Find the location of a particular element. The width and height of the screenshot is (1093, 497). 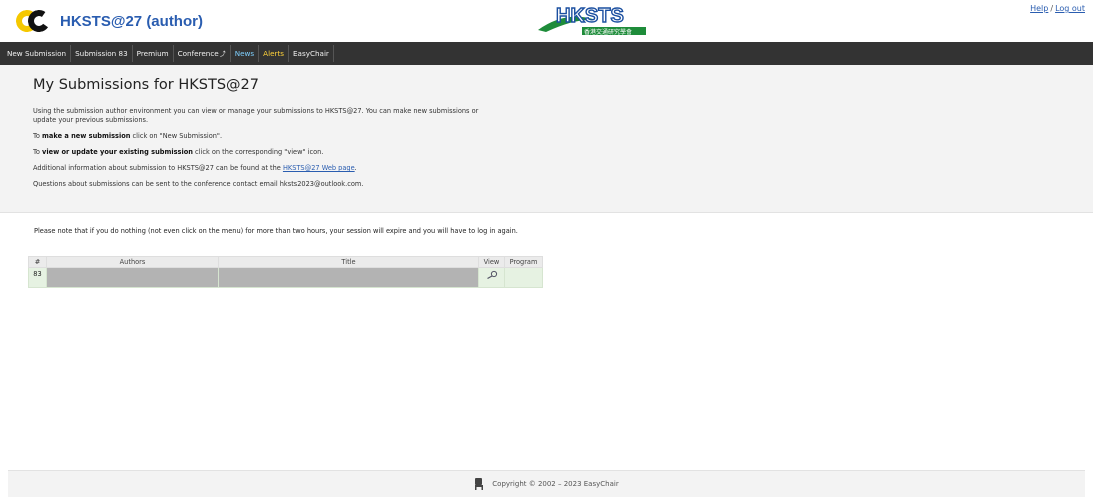

svg-text: HKSTS is located at coordinates (590, 16).